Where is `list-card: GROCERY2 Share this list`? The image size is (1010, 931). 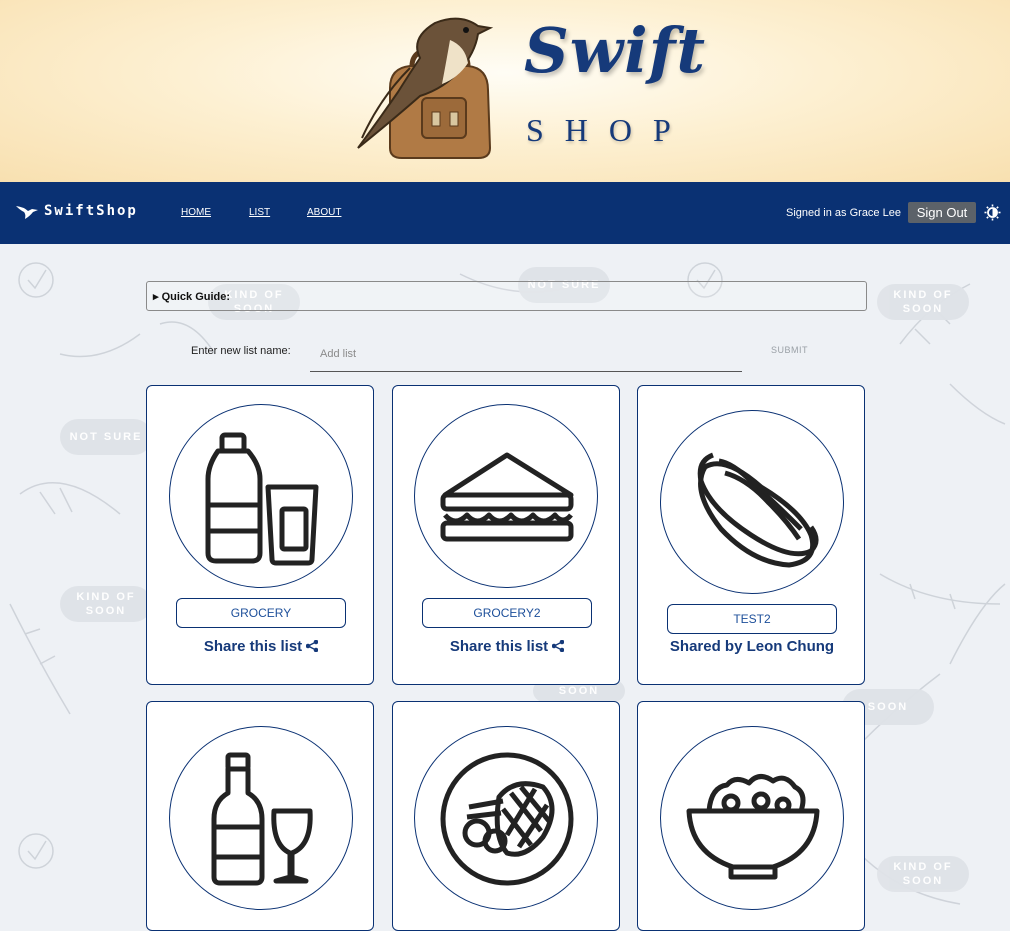 list-card: GROCERY2 Share this list is located at coordinates (506, 535).